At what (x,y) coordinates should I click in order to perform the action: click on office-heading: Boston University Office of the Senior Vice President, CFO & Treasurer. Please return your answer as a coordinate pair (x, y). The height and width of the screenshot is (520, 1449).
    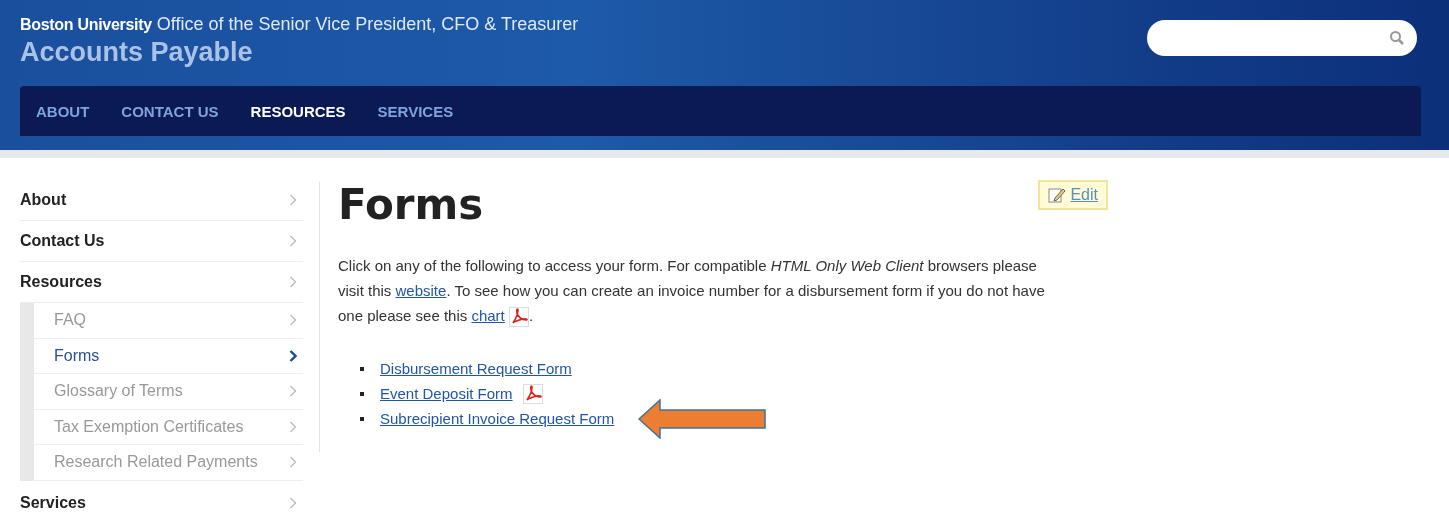
    Looking at the image, I should click on (299, 24).